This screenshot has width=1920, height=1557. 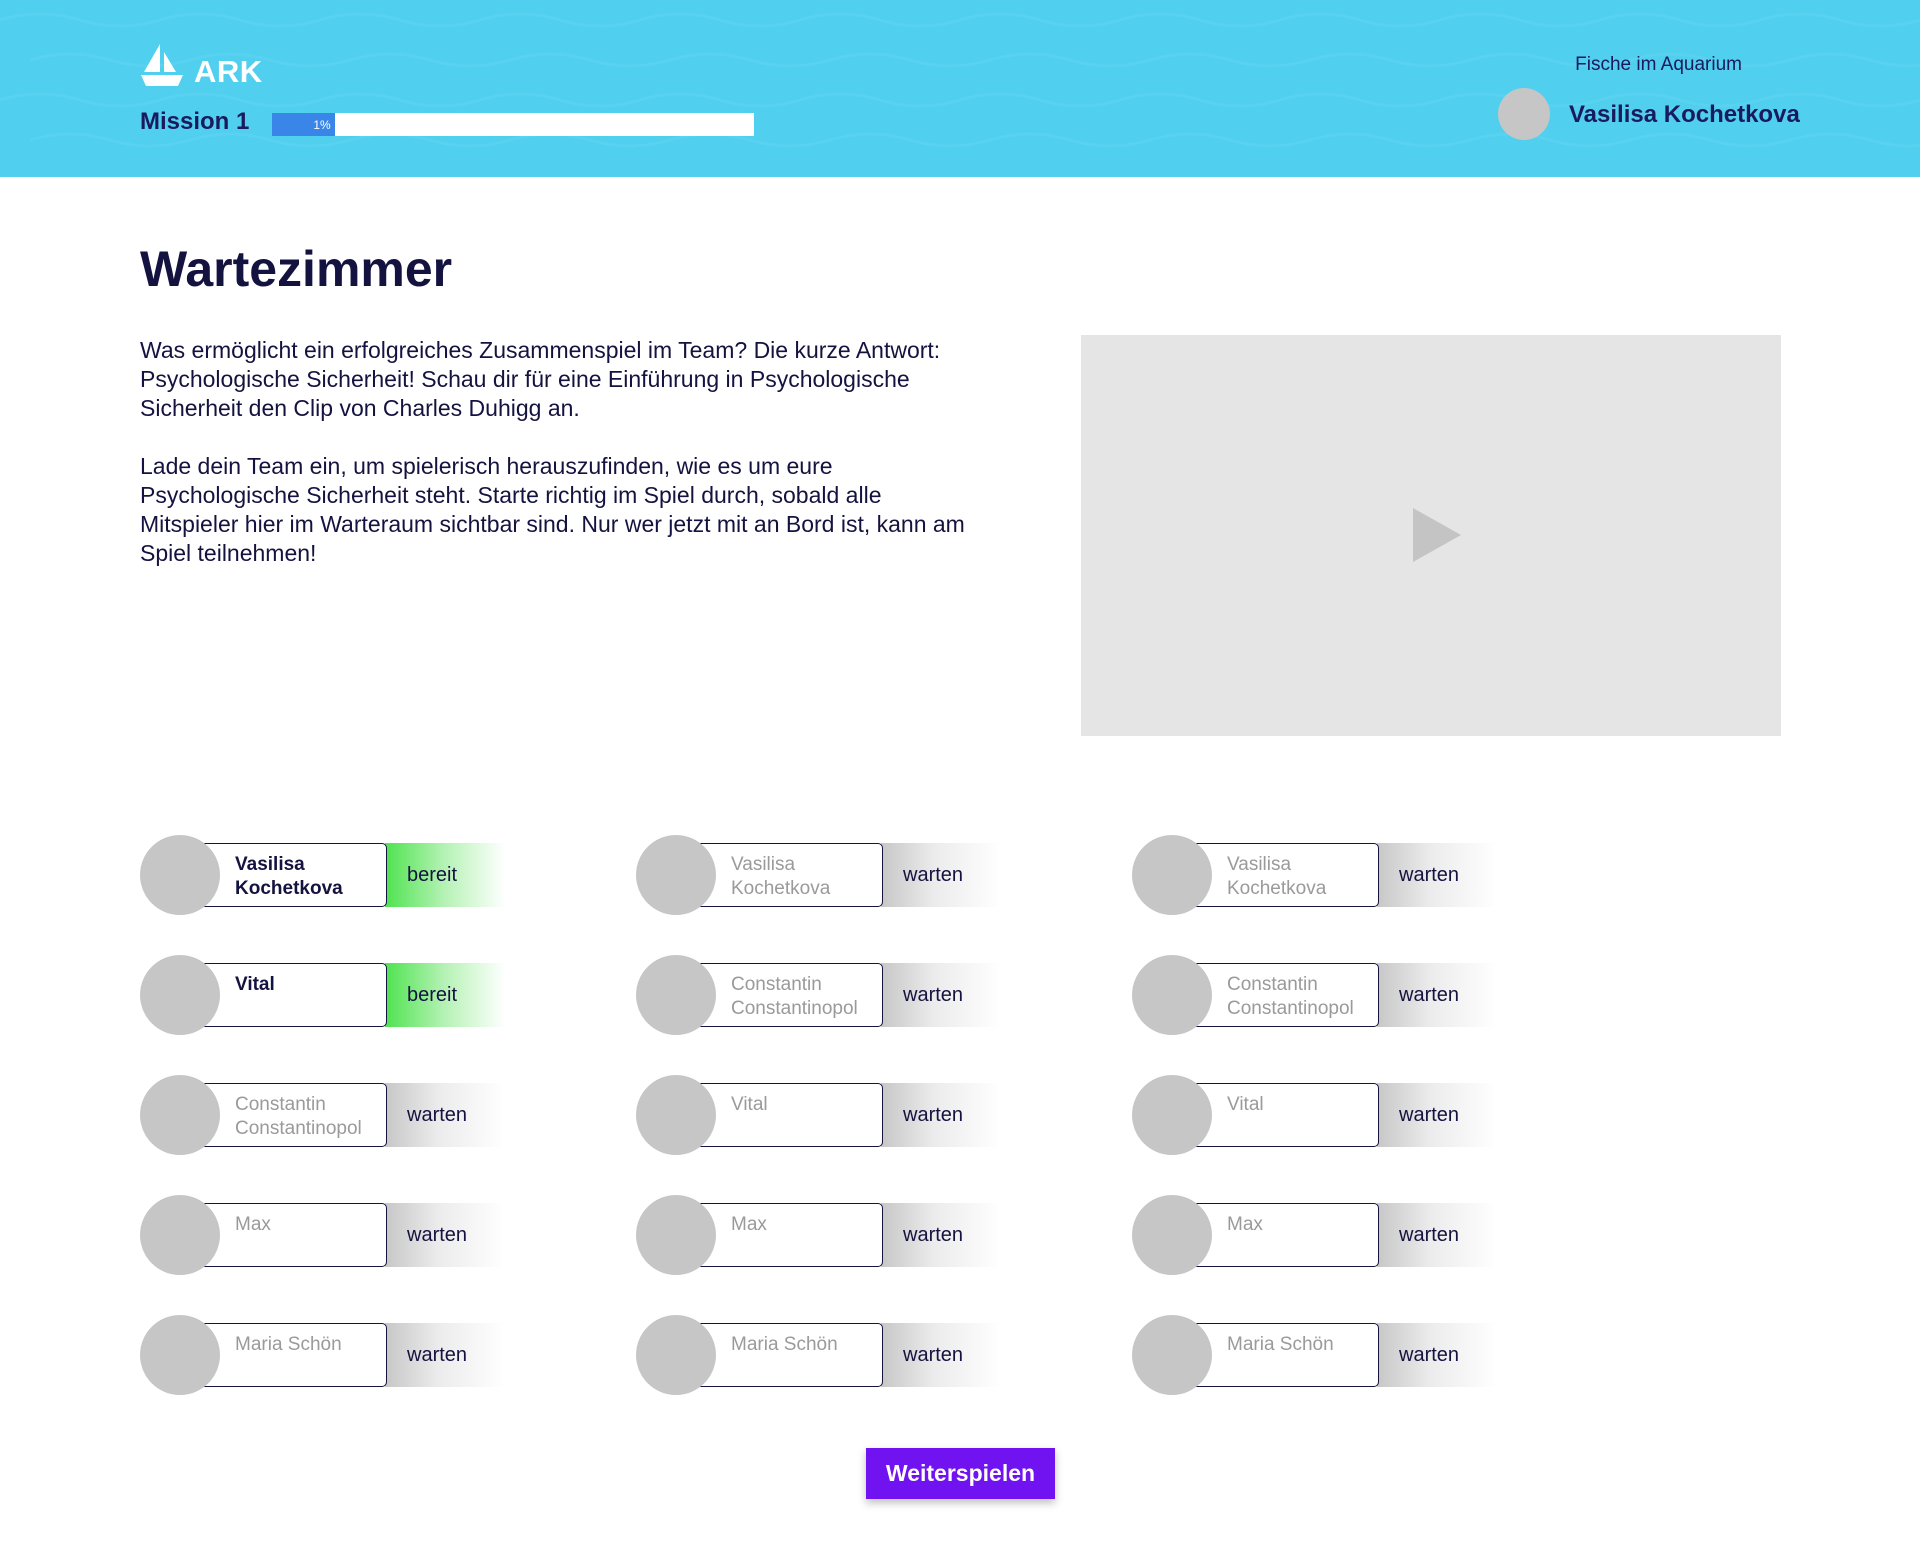 What do you see at coordinates (195, 121) in the screenshot?
I see `mission-label: Mission 1` at bounding box center [195, 121].